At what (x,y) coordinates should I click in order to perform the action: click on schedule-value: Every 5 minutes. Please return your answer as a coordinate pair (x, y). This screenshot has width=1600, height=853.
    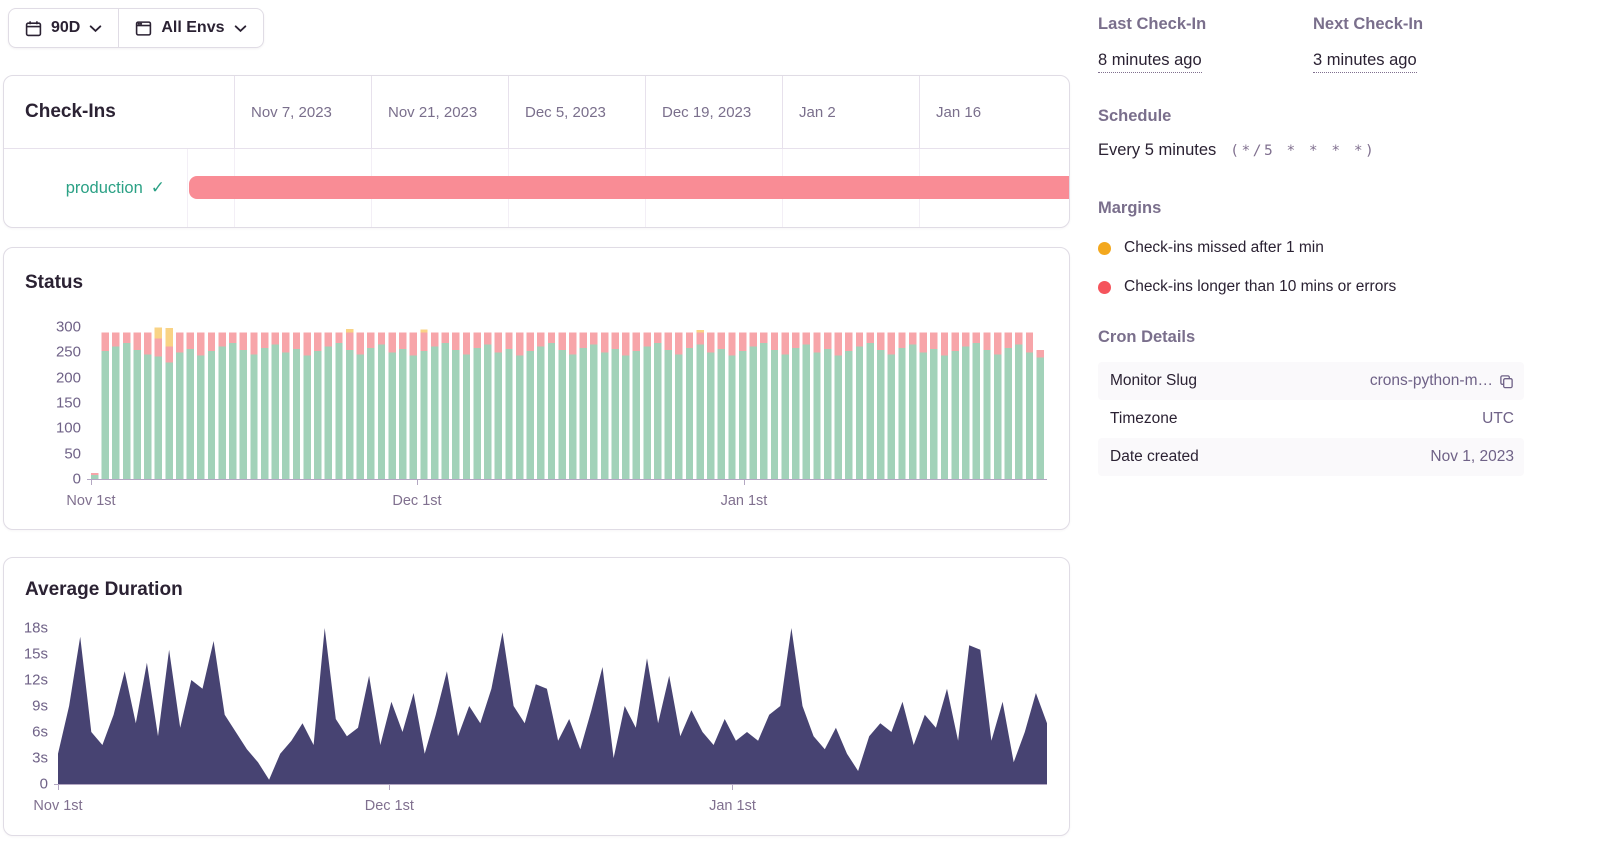
    Looking at the image, I should click on (1157, 150).